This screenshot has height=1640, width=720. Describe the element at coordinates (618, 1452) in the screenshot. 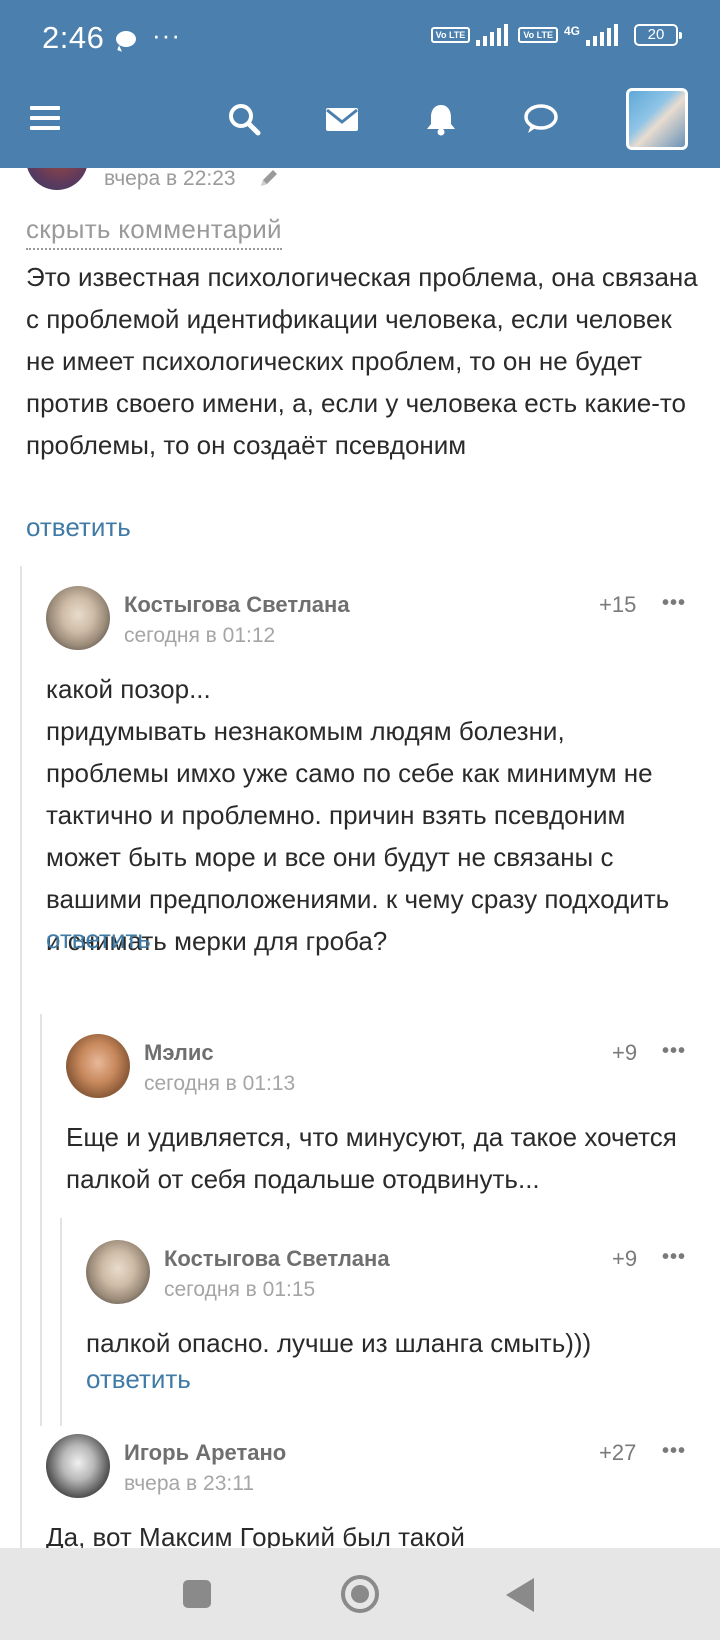

I see `comment-score: +27` at that location.